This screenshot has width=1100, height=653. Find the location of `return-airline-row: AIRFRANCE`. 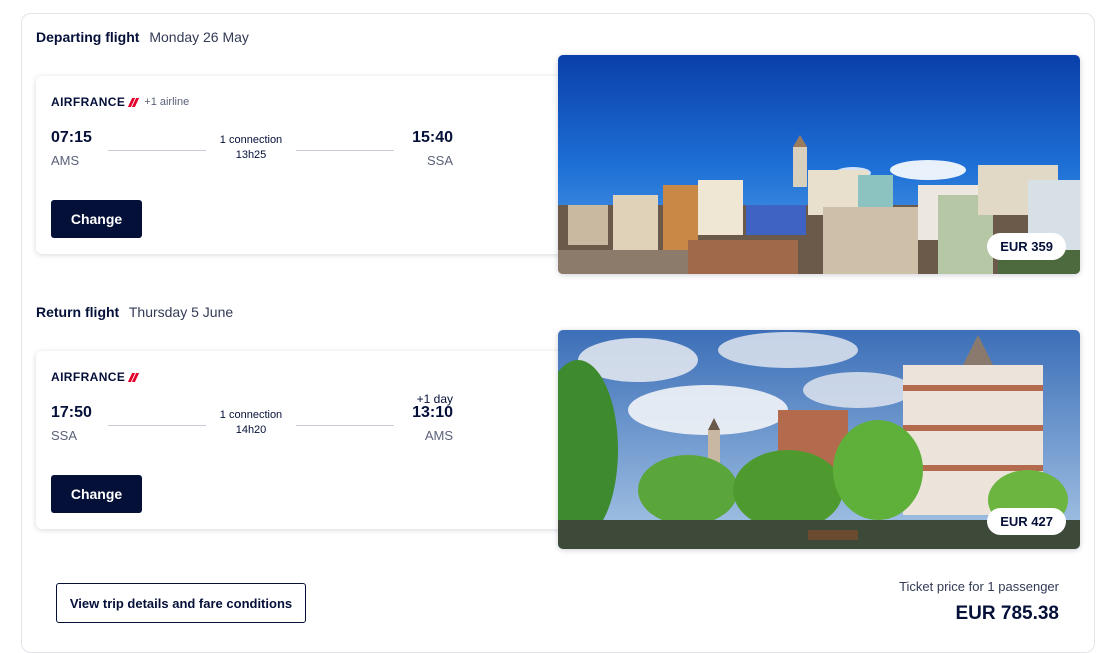

return-airline-row: AIRFRANCE is located at coordinates (95, 377).